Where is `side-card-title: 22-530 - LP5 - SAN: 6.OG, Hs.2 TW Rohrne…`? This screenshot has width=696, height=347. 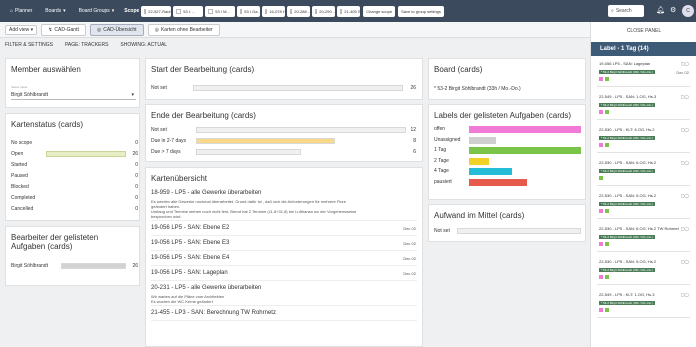
side-card-title: 22-530 - LP5 - SAN: 6.OG, Hs.2 TW Rohrne… is located at coordinates (639, 228).